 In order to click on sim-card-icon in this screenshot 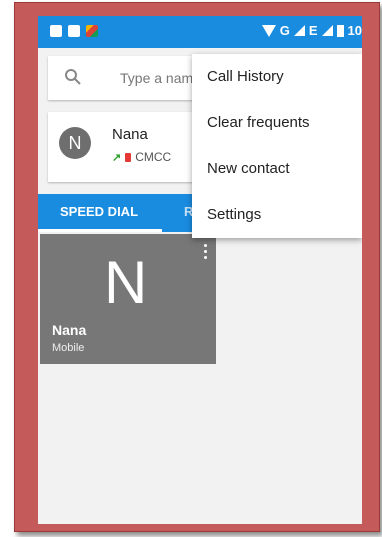, I will do `click(128, 157)`.